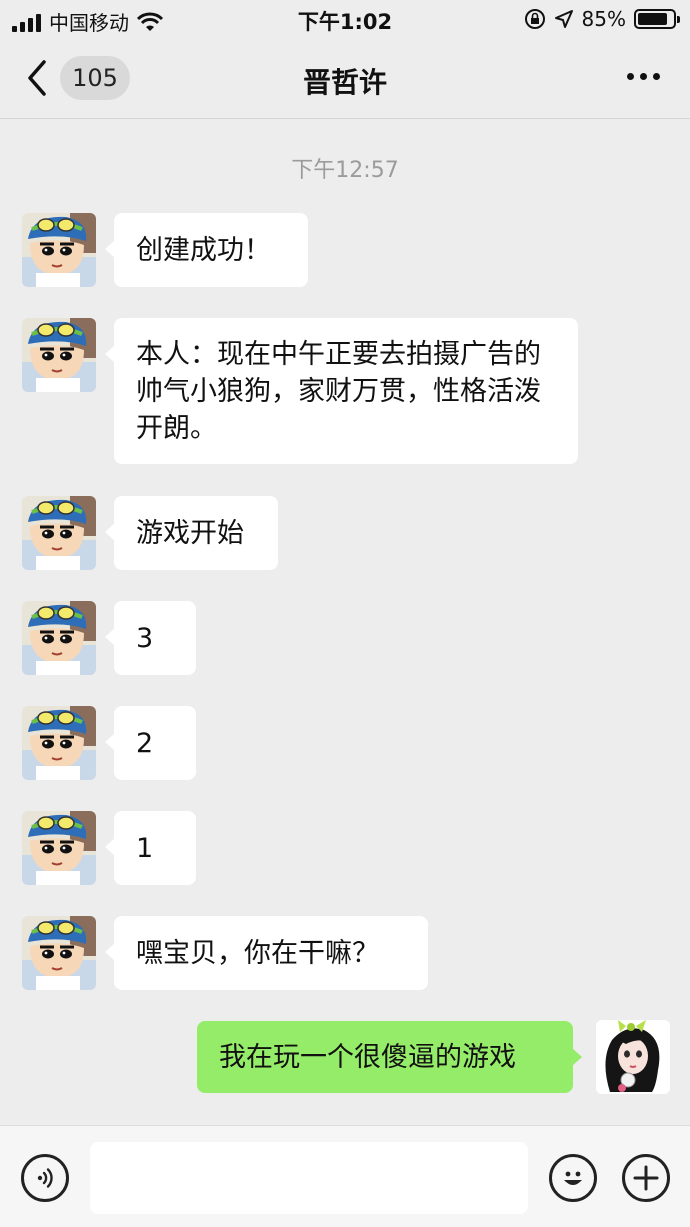 Image resolution: width=690 pixels, height=1227 pixels. I want to click on message-bubble: 1, so click(150, 848).